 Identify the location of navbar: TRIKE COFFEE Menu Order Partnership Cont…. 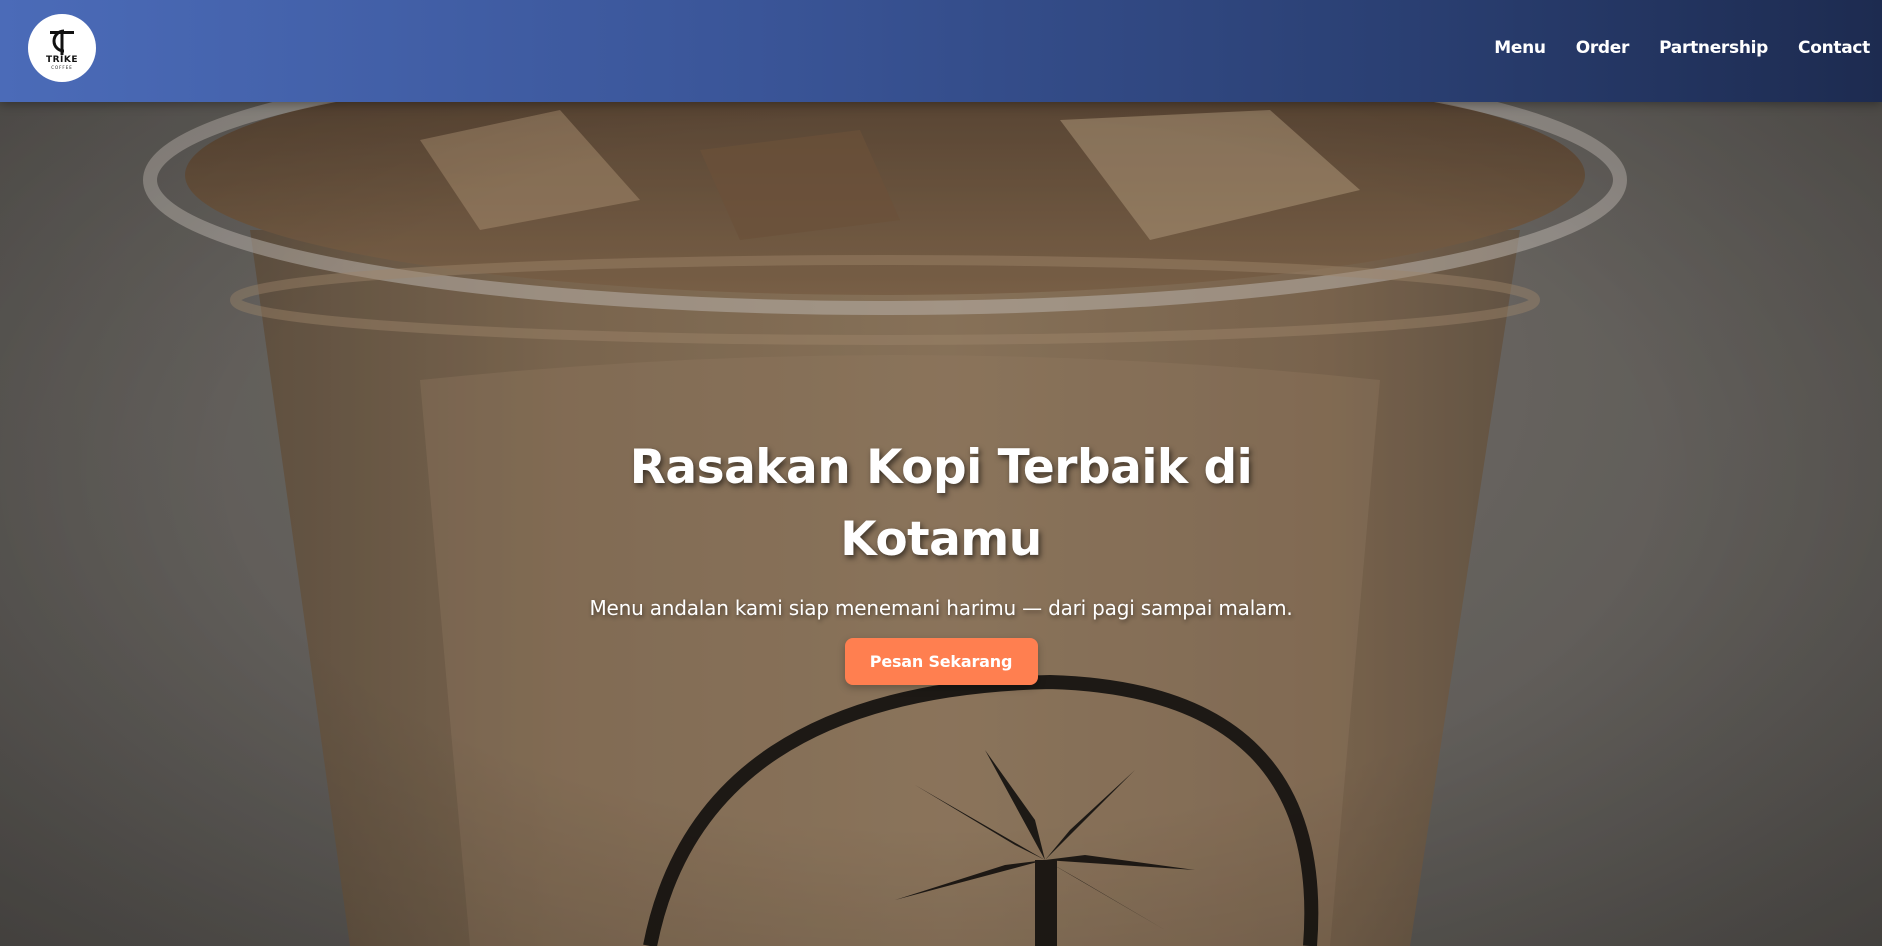
(941, 51).